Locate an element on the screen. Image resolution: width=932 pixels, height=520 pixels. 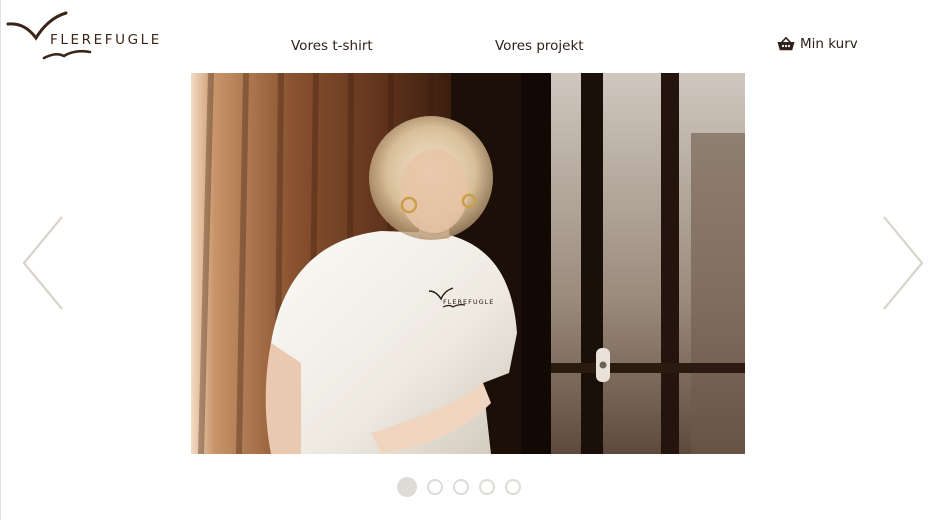
brand-name: FLEREFUGLE is located at coordinates (106, 40).